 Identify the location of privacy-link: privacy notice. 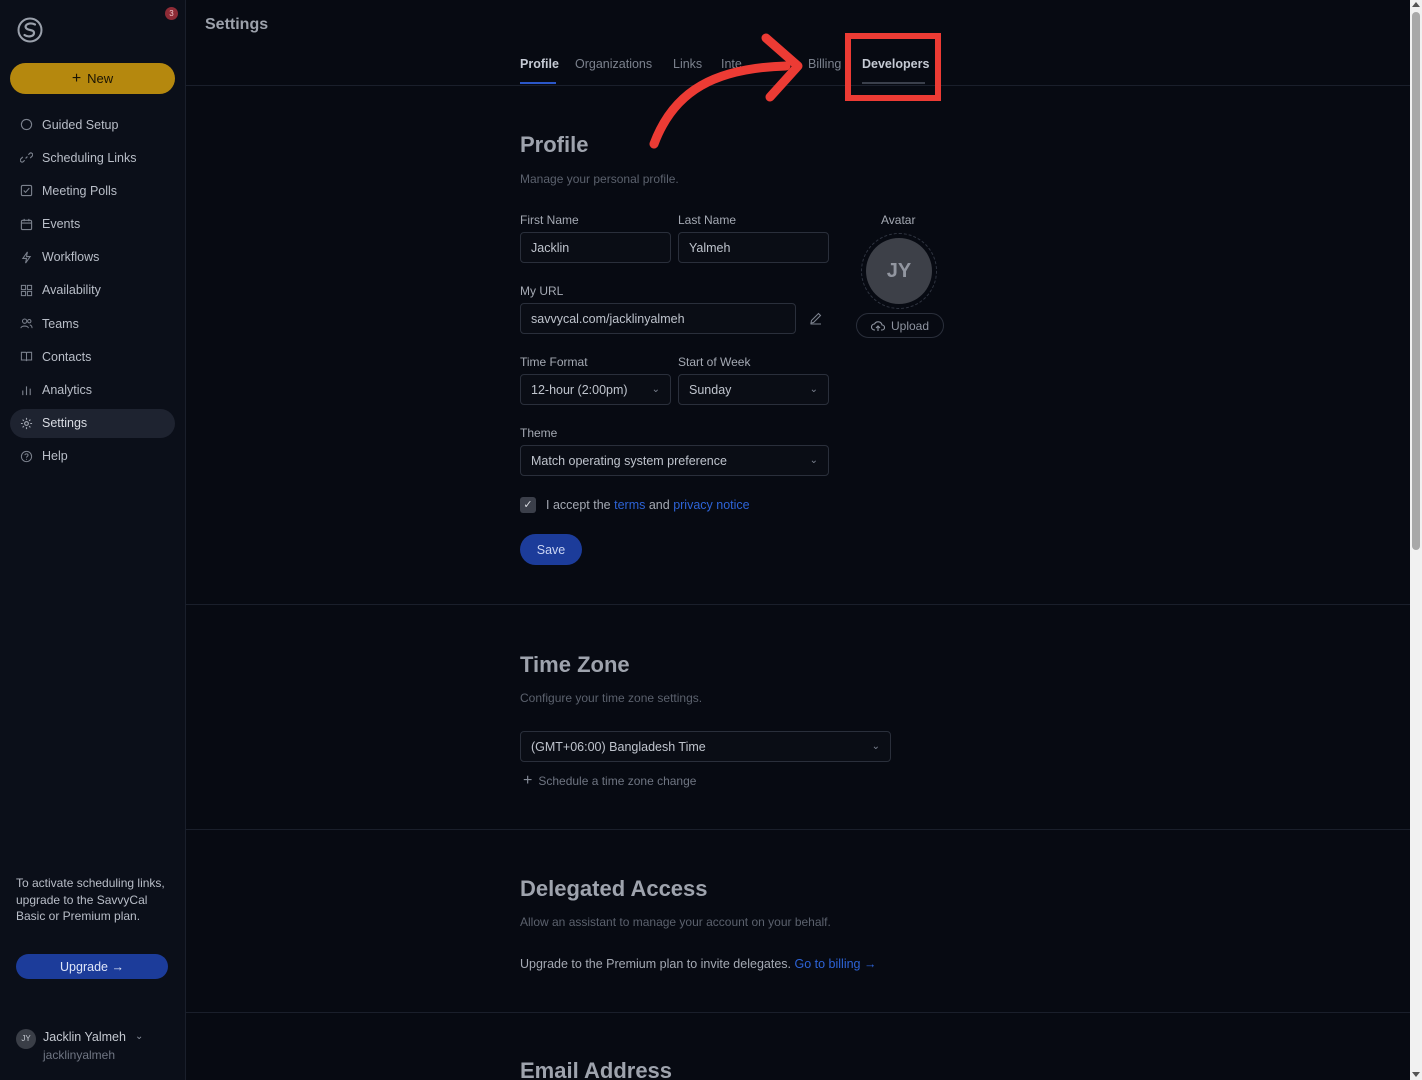
(711, 505).